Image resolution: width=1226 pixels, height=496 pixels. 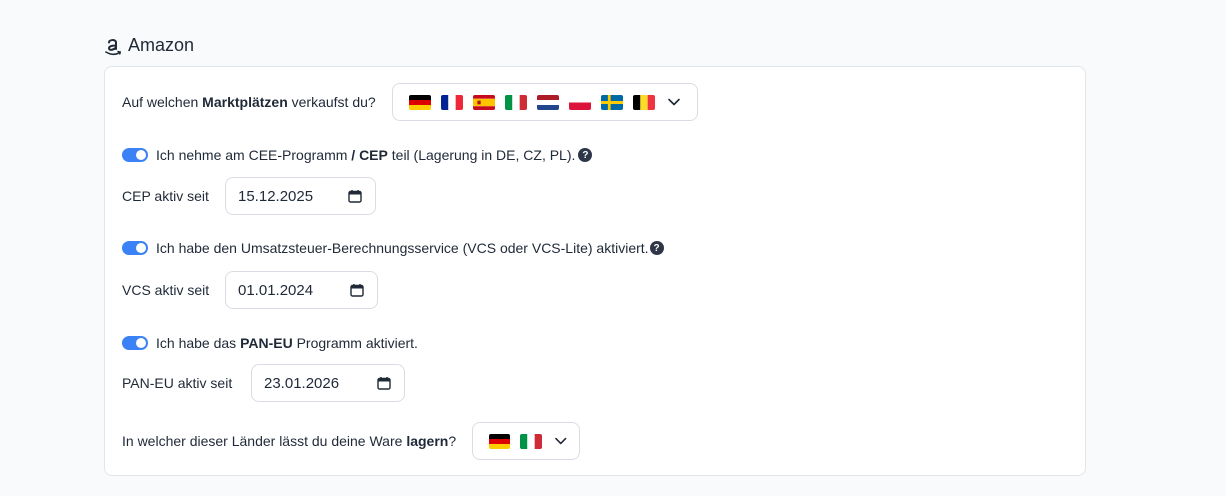 I want to click on paneu-toggle-row: Ich habe das PAN-EU Programm aktiviert., so click(x=270, y=343).